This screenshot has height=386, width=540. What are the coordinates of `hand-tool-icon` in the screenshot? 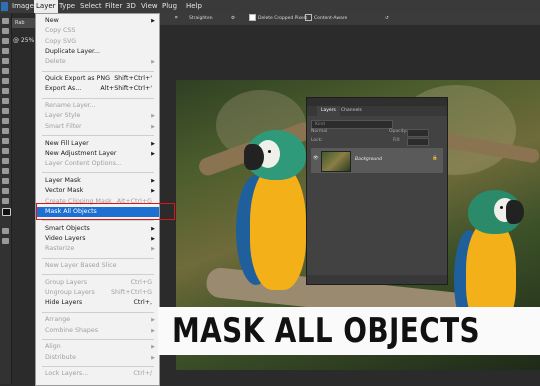 It's located at (5, 201).